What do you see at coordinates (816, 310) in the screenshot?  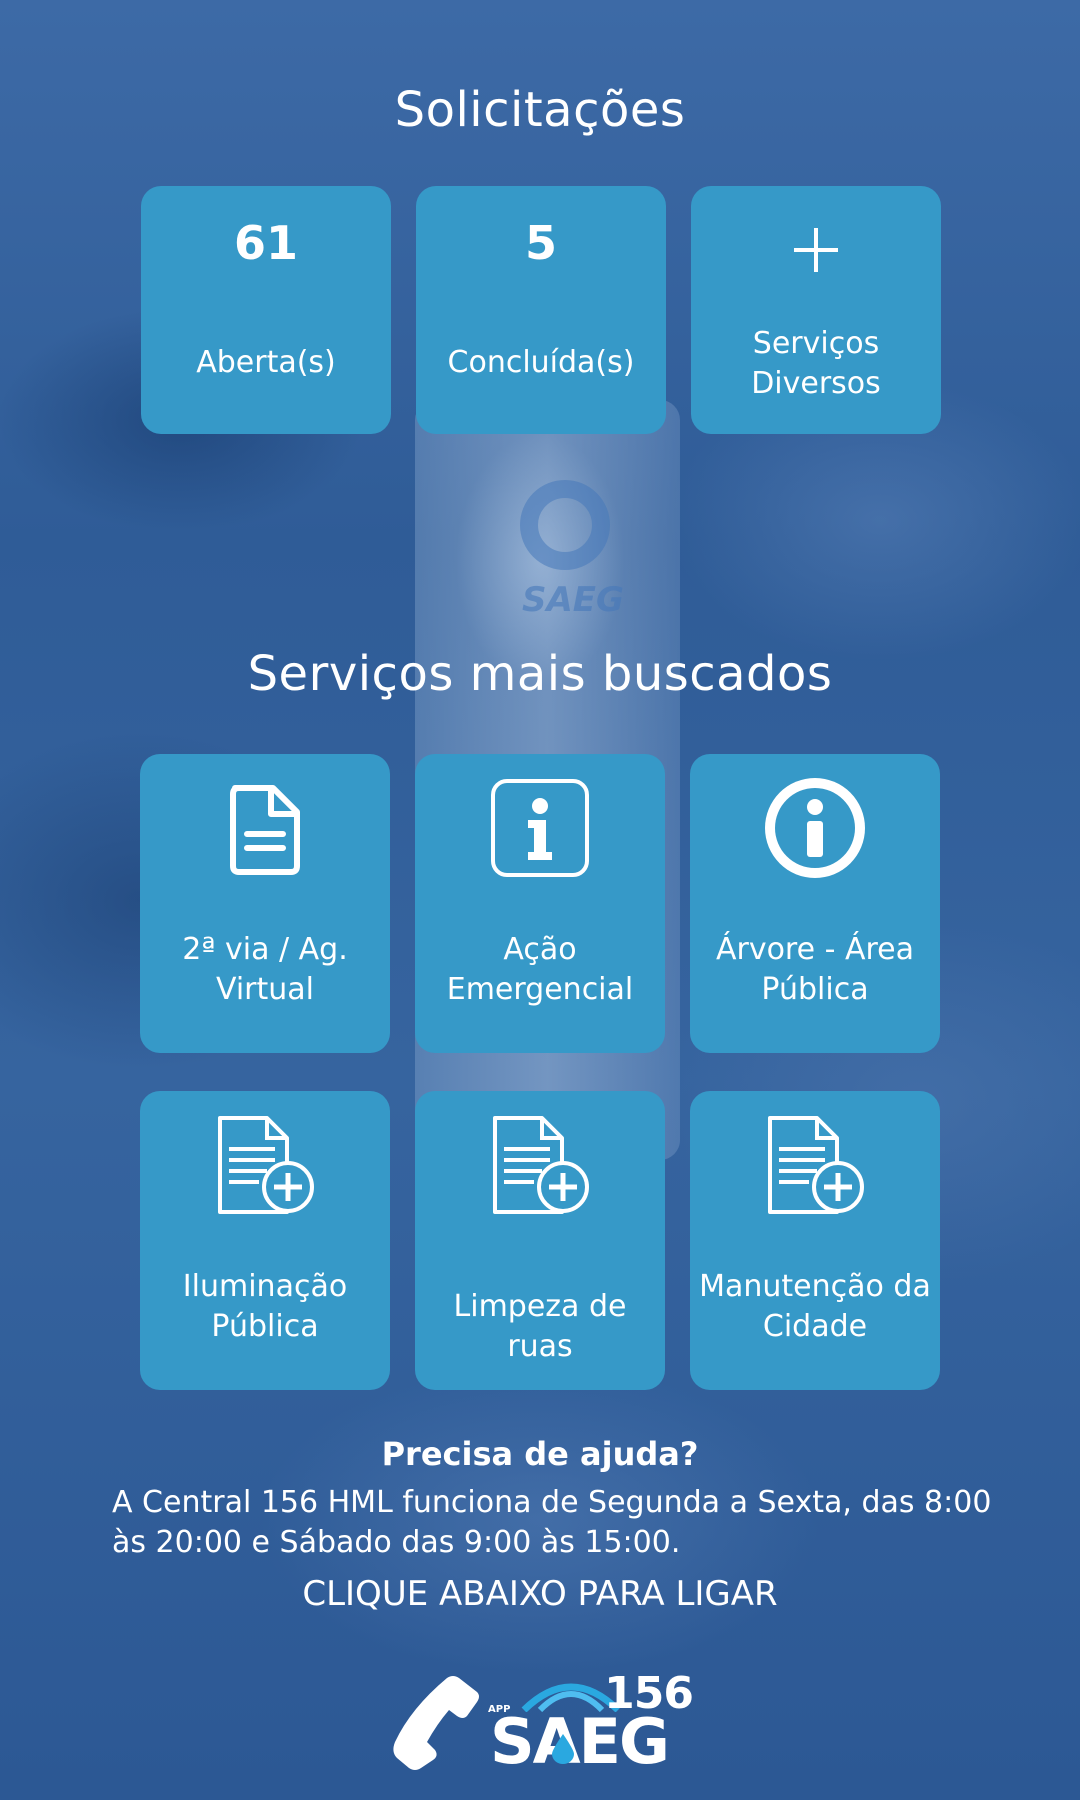 I see `various-services-card: Serviços Diversos` at bounding box center [816, 310].